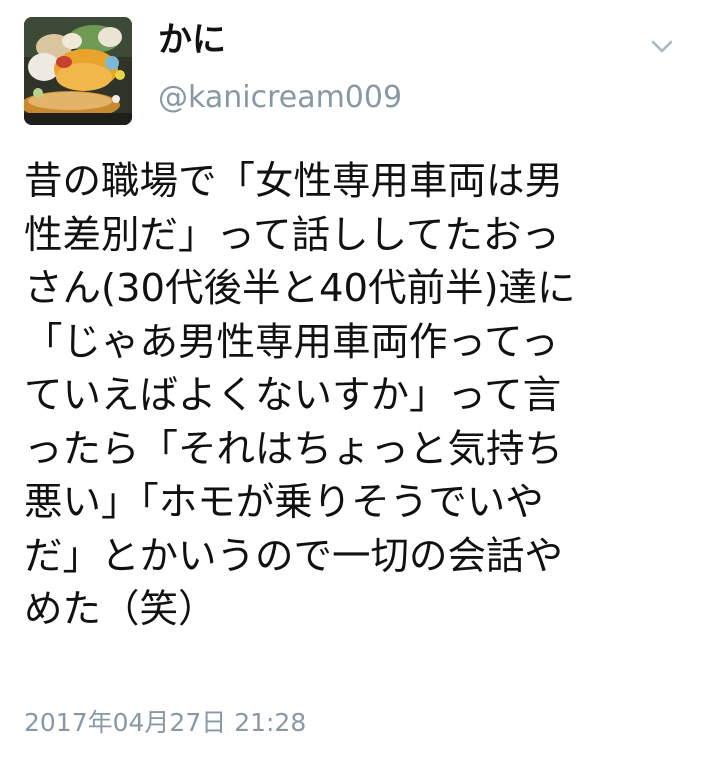 The height and width of the screenshot is (761, 720). Describe the element at coordinates (192, 40) in the screenshot. I see `display-name: かに` at that location.